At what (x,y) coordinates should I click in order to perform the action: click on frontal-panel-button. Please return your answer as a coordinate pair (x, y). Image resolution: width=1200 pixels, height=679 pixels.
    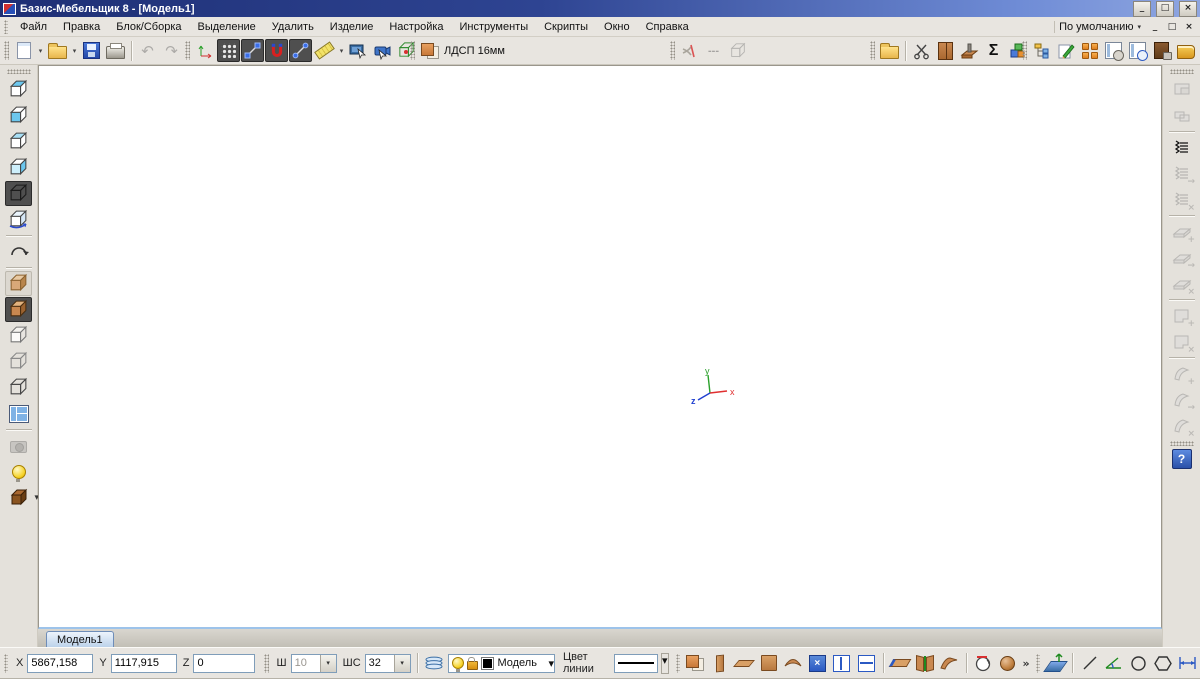
    Looking at the image, I should click on (768, 663).